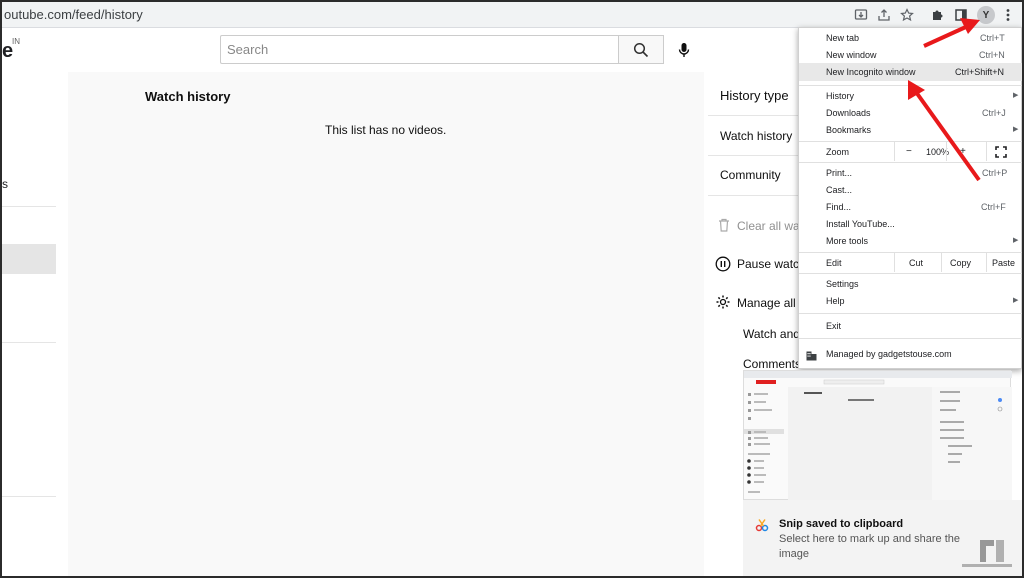 This screenshot has width=1024, height=578. What do you see at coordinates (16, 41) in the screenshot?
I see `country-code: IN` at bounding box center [16, 41].